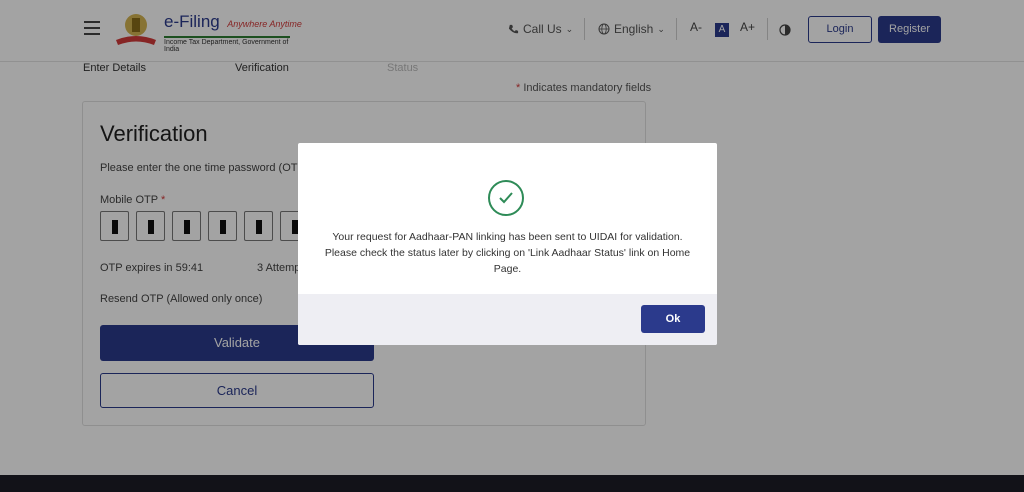  I want to click on success-check-icon, so click(506, 198).